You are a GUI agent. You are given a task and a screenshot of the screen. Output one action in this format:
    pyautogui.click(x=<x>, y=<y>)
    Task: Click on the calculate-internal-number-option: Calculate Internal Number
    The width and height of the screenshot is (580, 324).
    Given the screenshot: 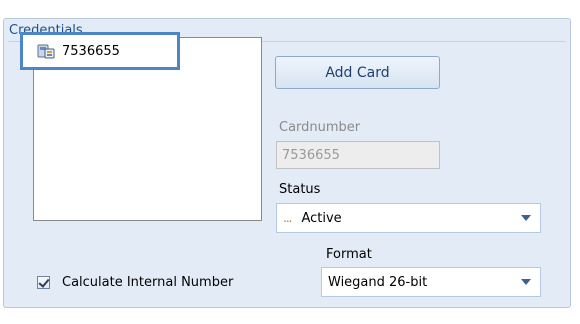 What is the action you would take?
    pyautogui.click(x=135, y=282)
    